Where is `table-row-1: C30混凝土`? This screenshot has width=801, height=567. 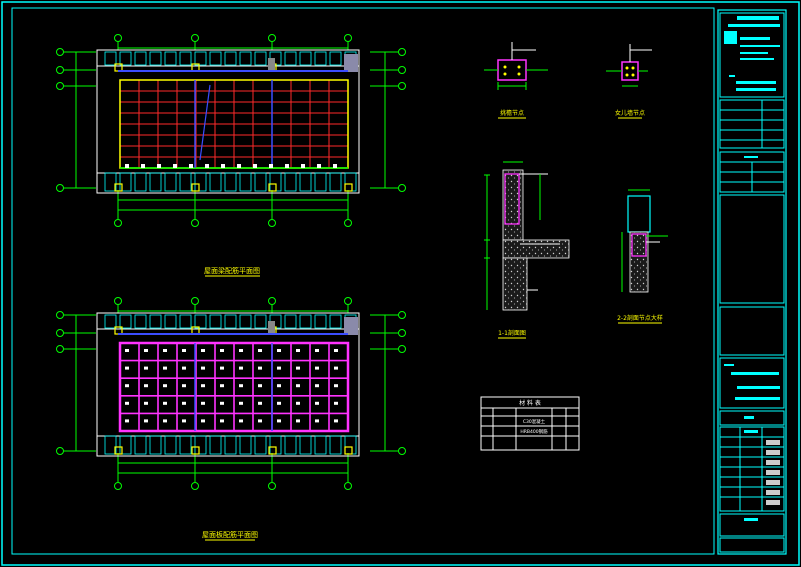
table-row-1: C30混凝土 is located at coordinates (534, 421).